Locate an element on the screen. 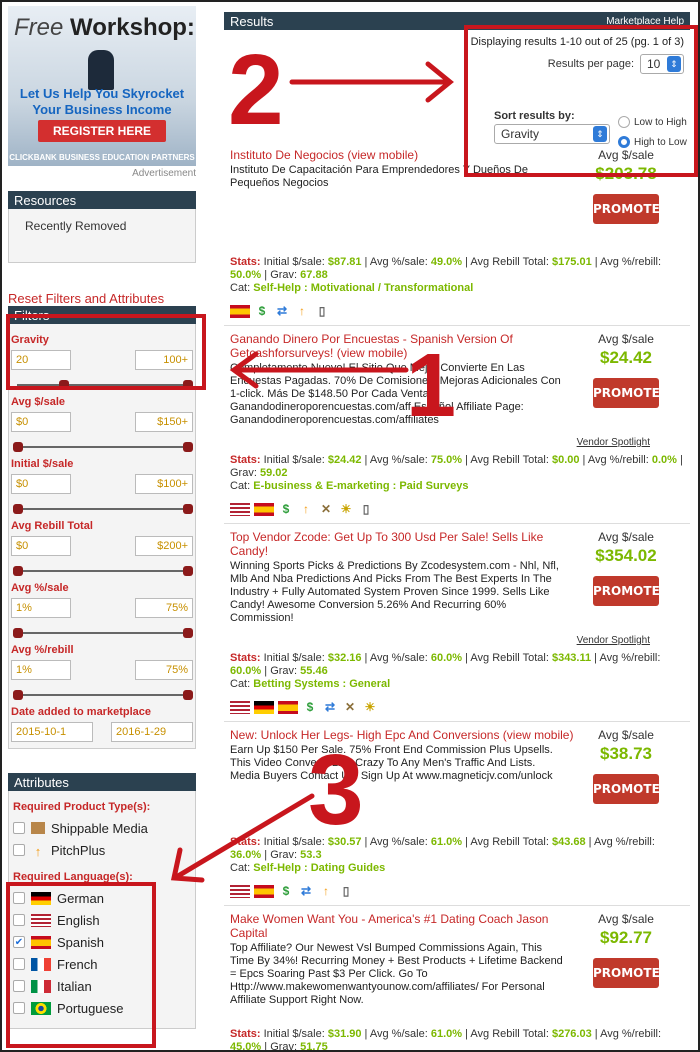 The image size is (700, 1052). date-label: Date added to marketplace is located at coordinates (81, 712).